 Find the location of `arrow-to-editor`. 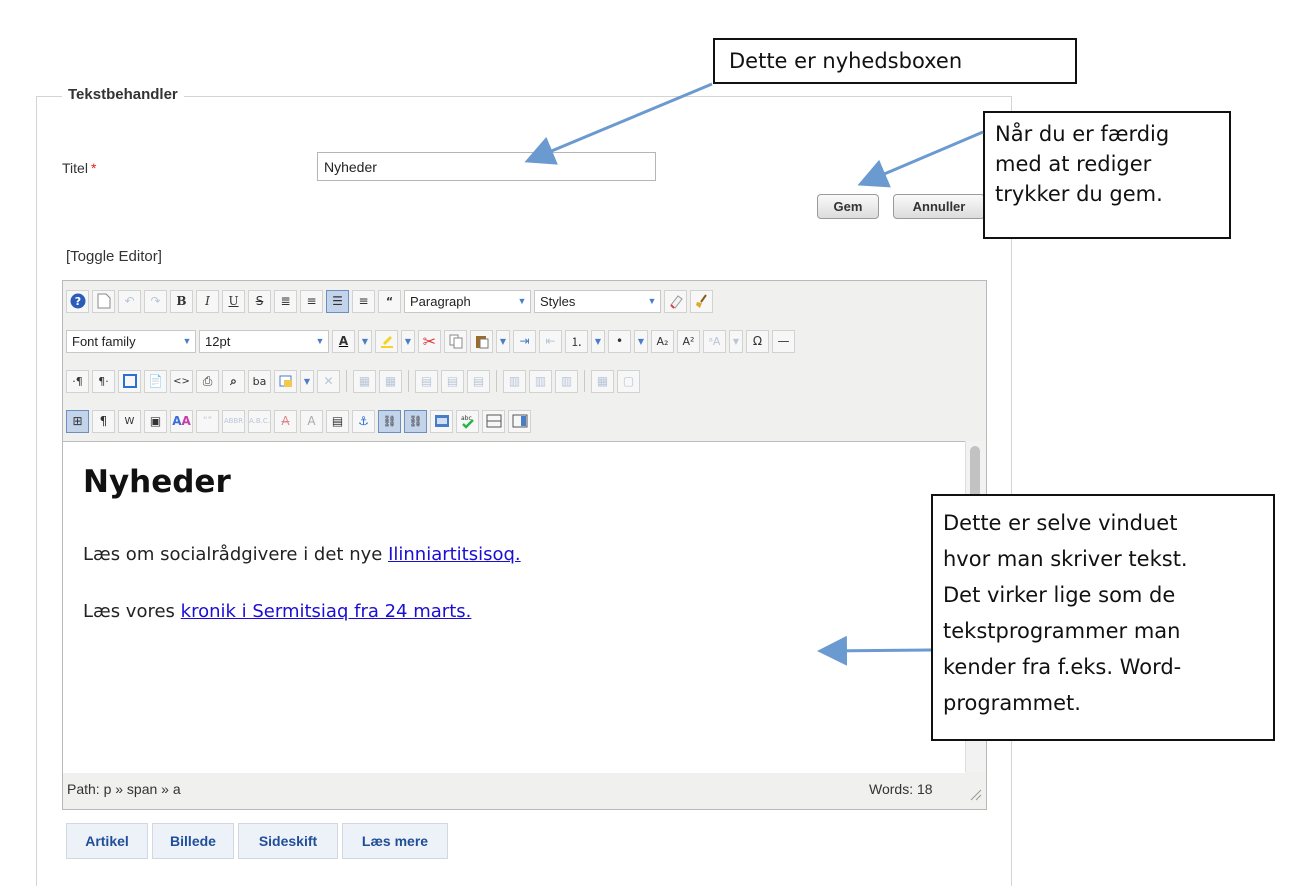

arrow-to-editor is located at coordinates (874, 650).